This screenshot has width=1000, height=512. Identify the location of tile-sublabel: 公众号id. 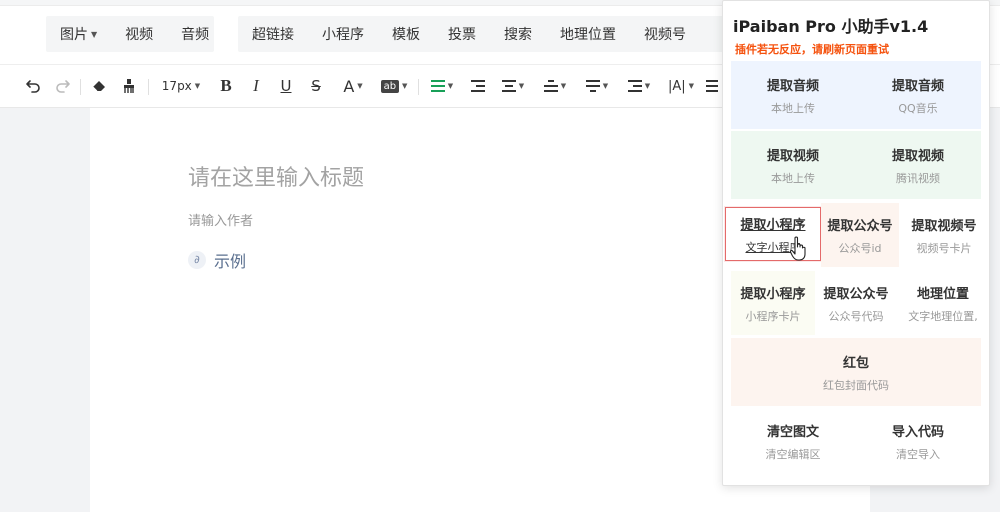
(860, 248).